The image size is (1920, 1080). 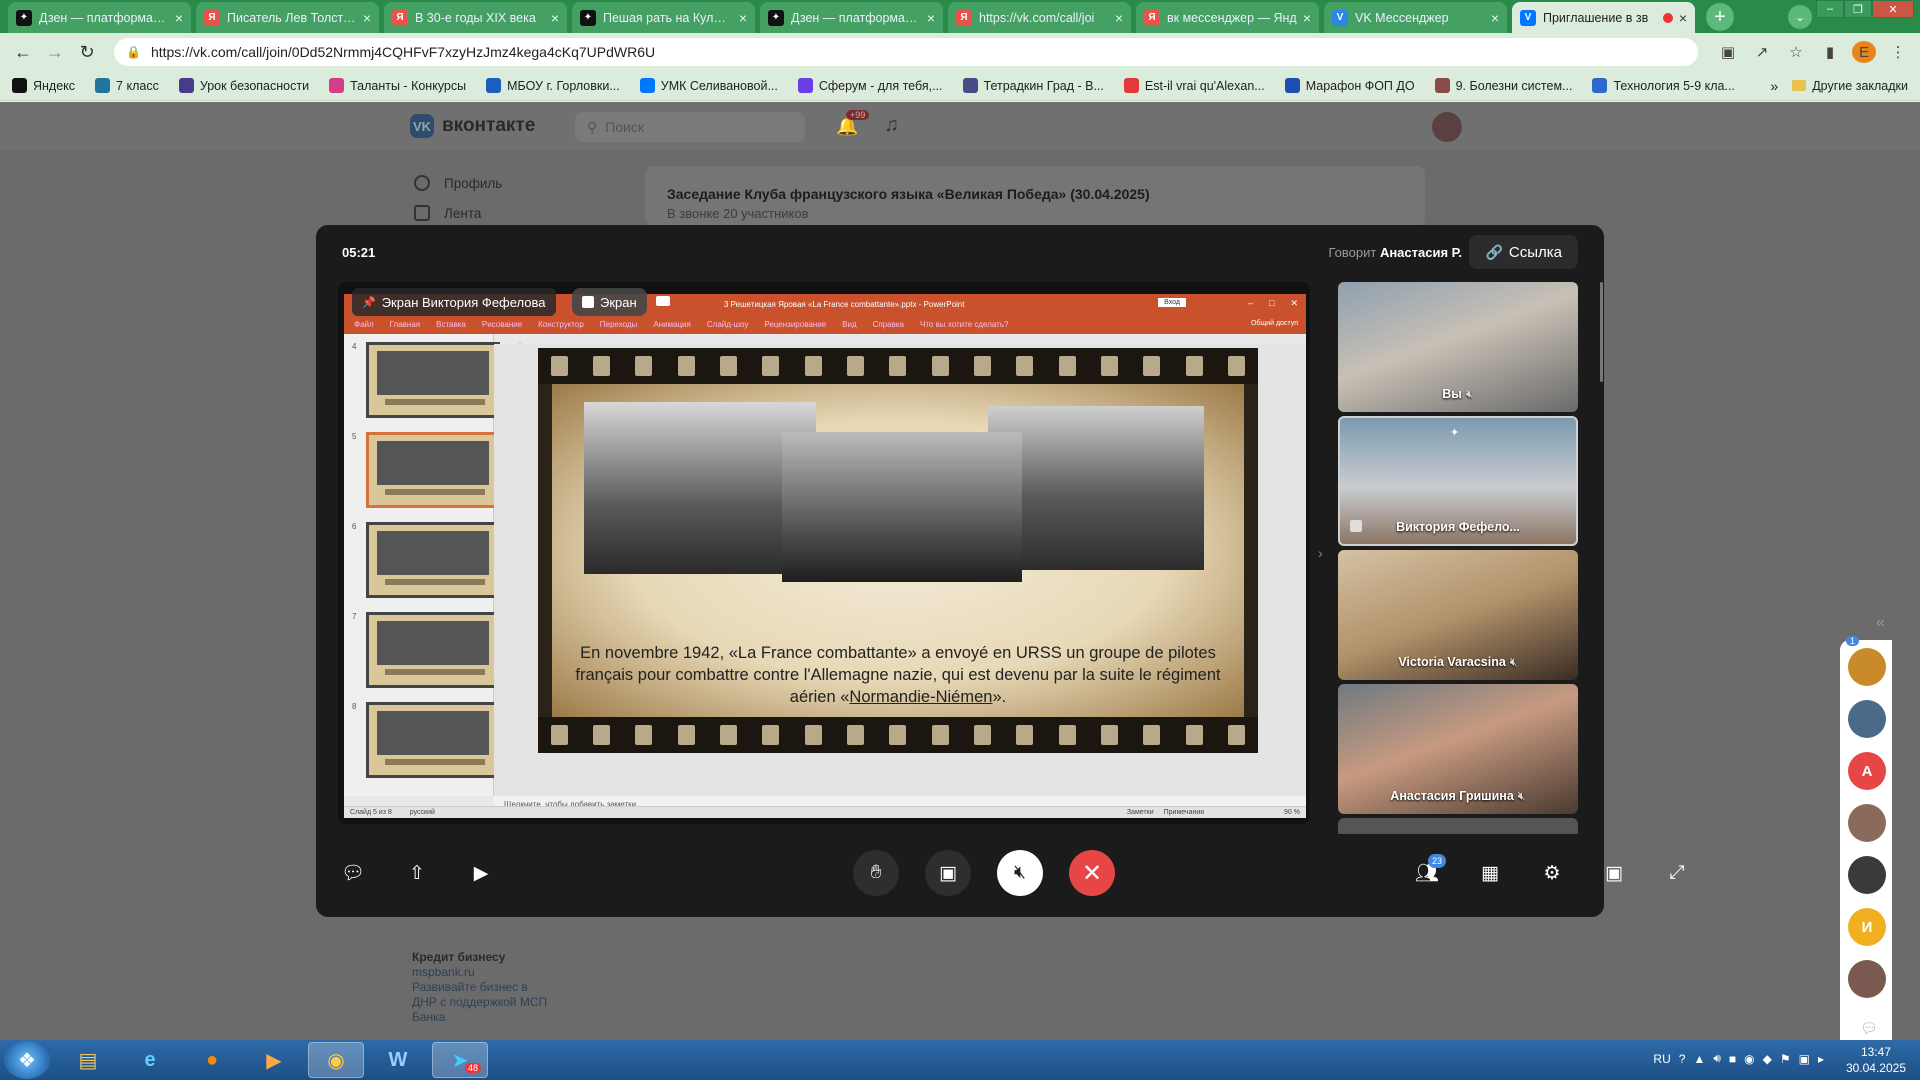 I want to click on vk-menu-item-profile: Профиль, so click(x=458, y=183).